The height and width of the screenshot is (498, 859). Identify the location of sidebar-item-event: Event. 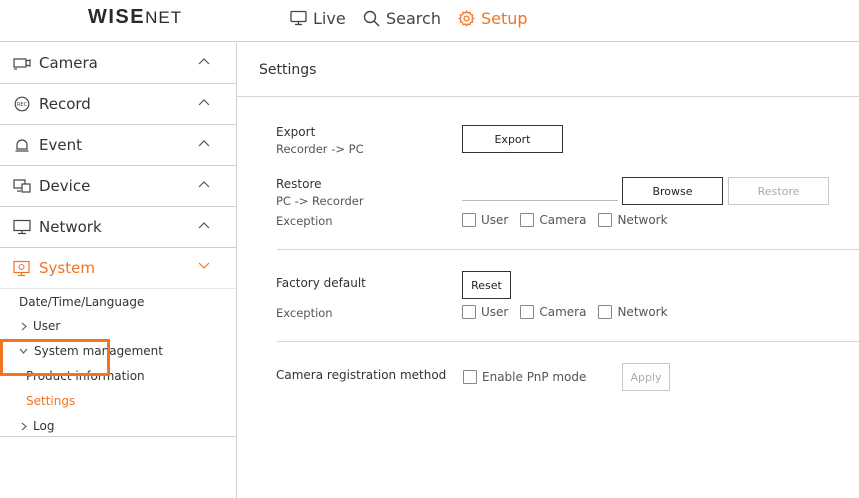
(118, 145).